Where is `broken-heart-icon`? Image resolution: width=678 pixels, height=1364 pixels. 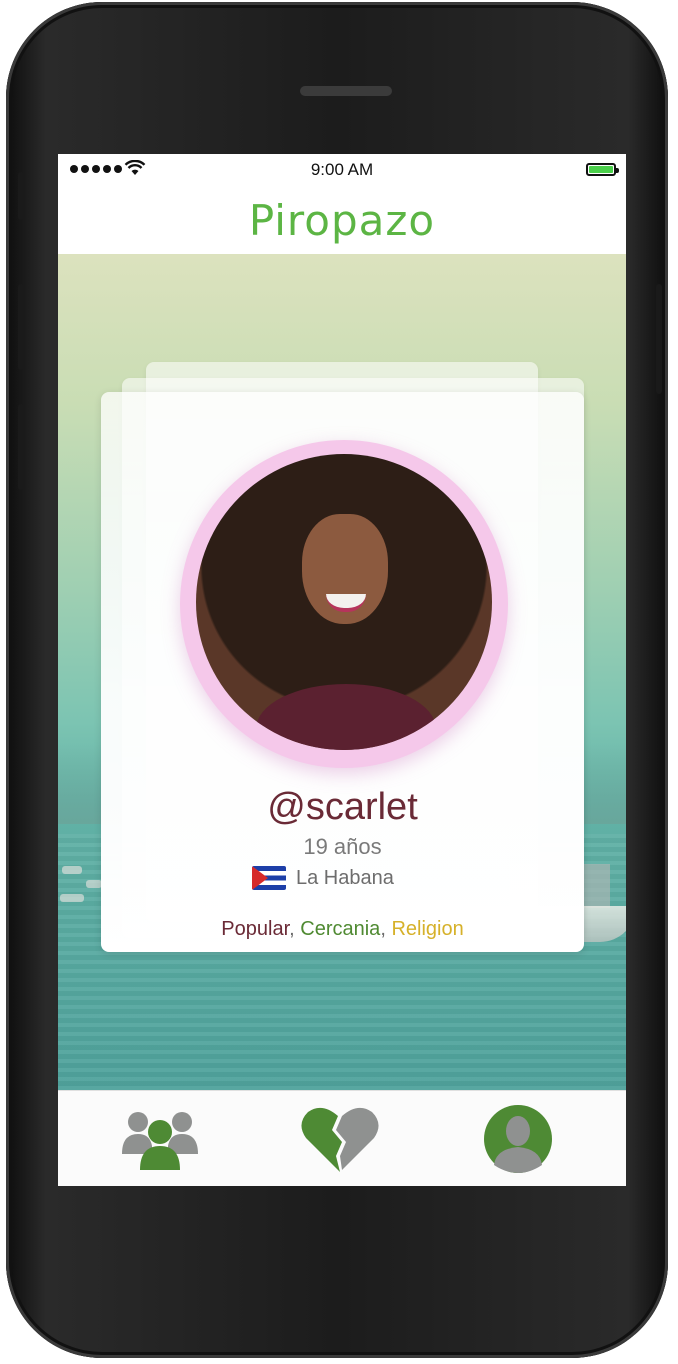
broken-heart-icon is located at coordinates (340, 1139).